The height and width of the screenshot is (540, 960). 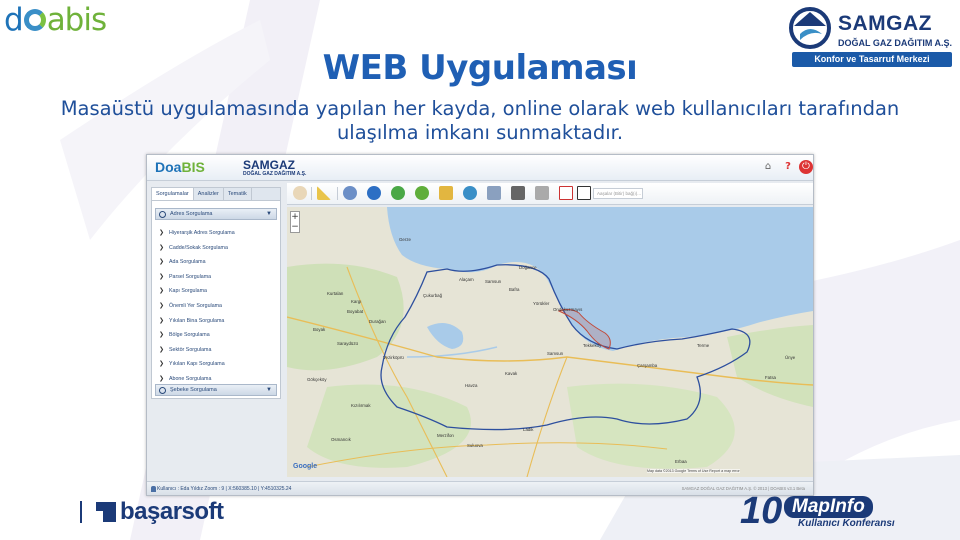 What do you see at coordinates (541, 303) in the screenshot?
I see `map-label: Yörükler` at bounding box center [541, 303].